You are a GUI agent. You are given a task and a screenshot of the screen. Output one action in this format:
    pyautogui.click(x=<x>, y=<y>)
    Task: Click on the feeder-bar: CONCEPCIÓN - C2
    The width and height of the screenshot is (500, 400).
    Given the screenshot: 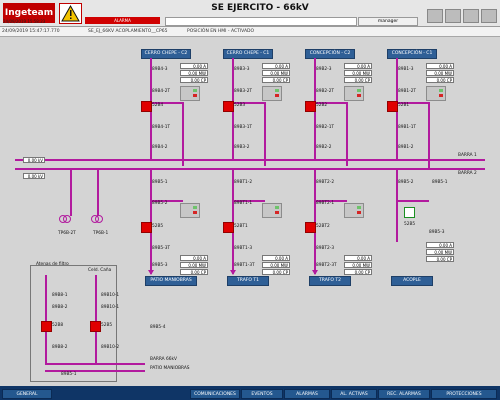 What is the action you would take?
    pyautogui.click(x=330, y=54)
    